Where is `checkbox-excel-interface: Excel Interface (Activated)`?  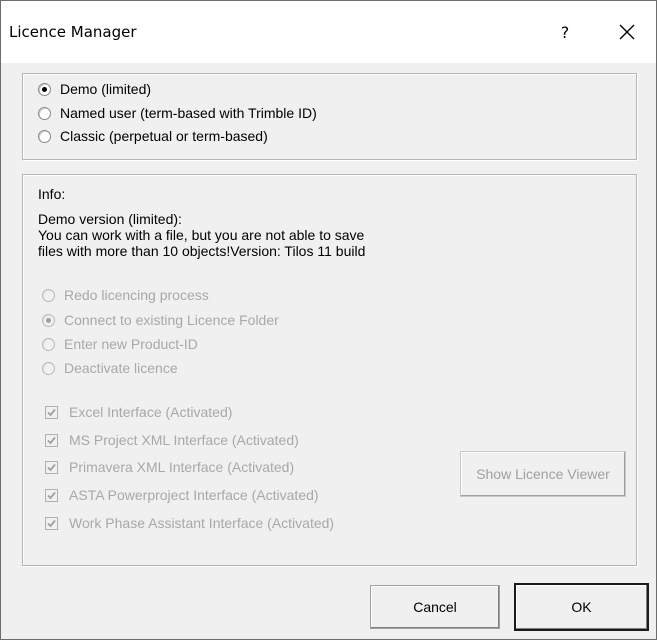 checkbox-excel-interface: Excel Interface (Activated) is located at coordinates (138, 412).